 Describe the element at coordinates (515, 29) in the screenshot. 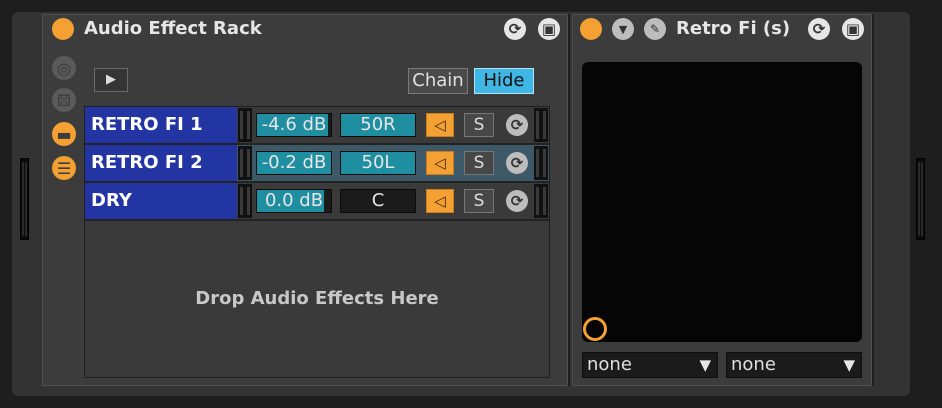

I see `rack-sync-icon: ⟳` at that location.